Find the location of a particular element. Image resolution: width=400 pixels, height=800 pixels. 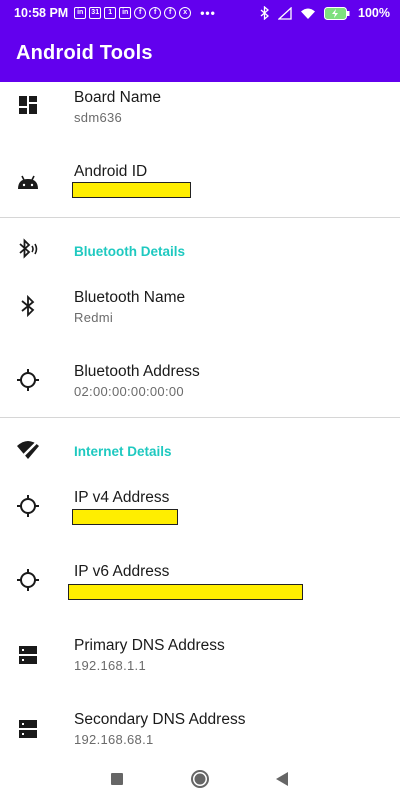

status-time: 10:58 PM is located at coordinates (41, 13).